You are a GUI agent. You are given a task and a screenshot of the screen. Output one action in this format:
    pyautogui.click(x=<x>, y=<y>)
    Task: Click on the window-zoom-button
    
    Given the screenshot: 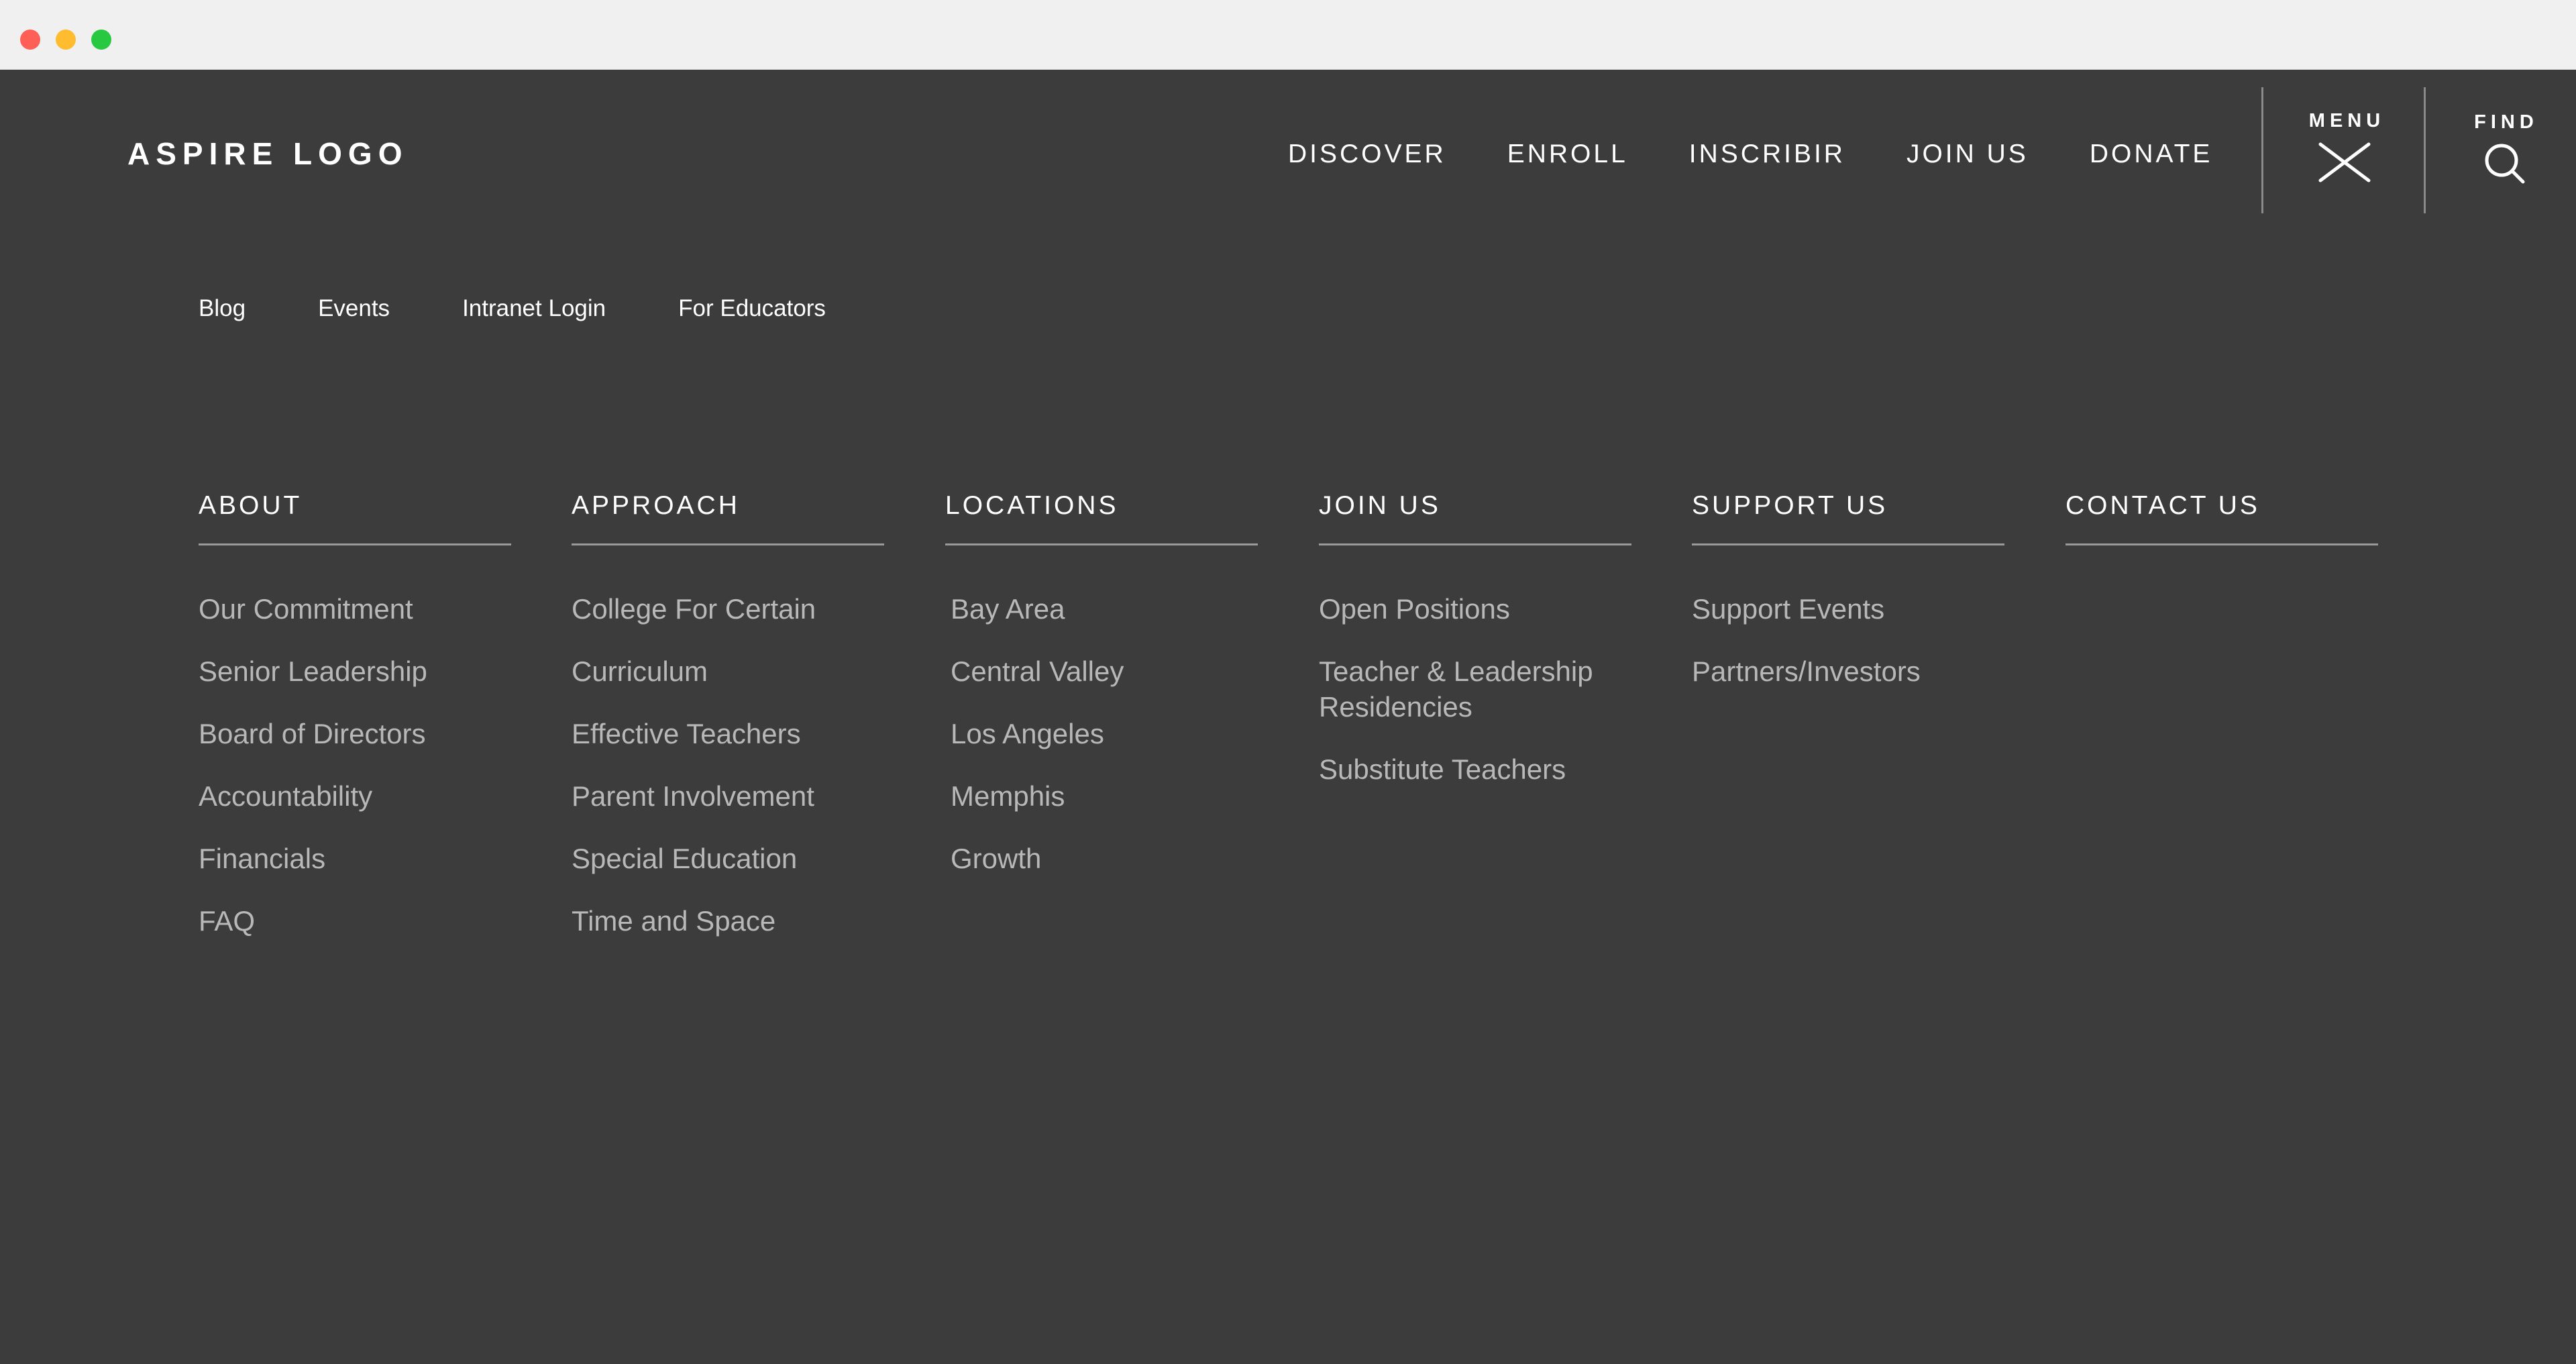 What is the action you would take?
    pyautogui.click(x=101, y=40)
    